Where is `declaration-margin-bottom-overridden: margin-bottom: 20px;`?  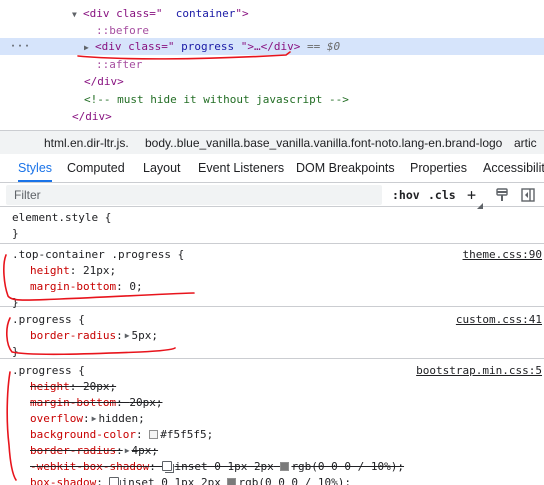 declaration-margin-bottom-overridden: margin-bottom: 20px; is located at coordinates (96, 403).